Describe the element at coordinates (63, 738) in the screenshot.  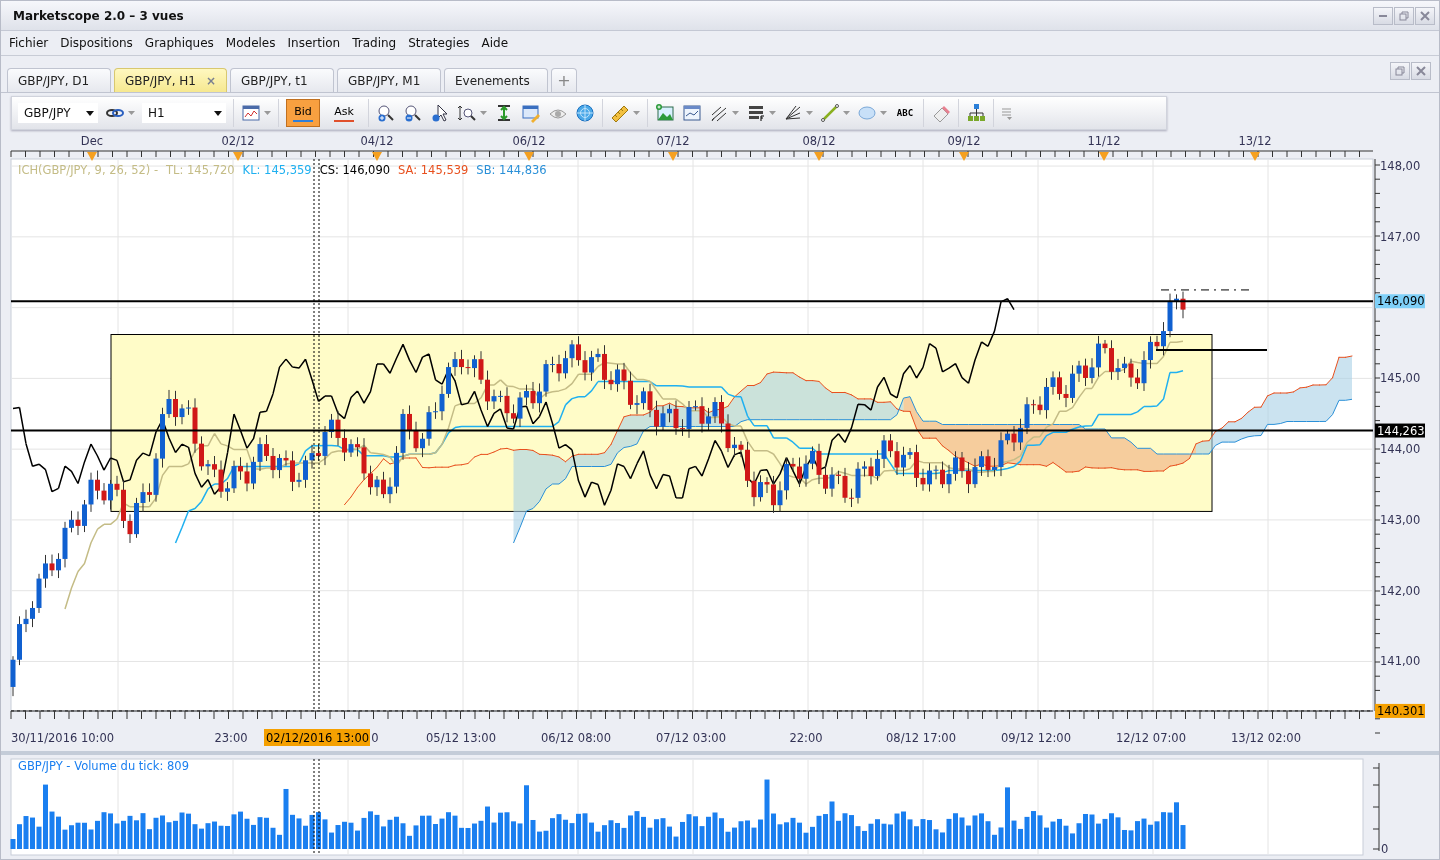
I see `time-label: 30/11/2016 10:00` at that location.